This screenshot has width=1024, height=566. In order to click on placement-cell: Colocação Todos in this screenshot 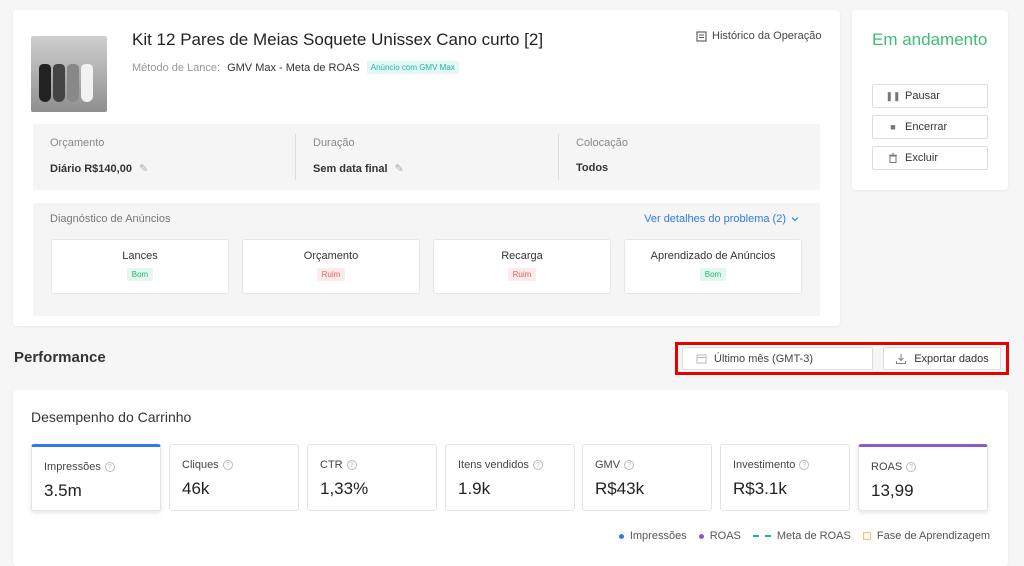, I will do `click(689, 157)`.